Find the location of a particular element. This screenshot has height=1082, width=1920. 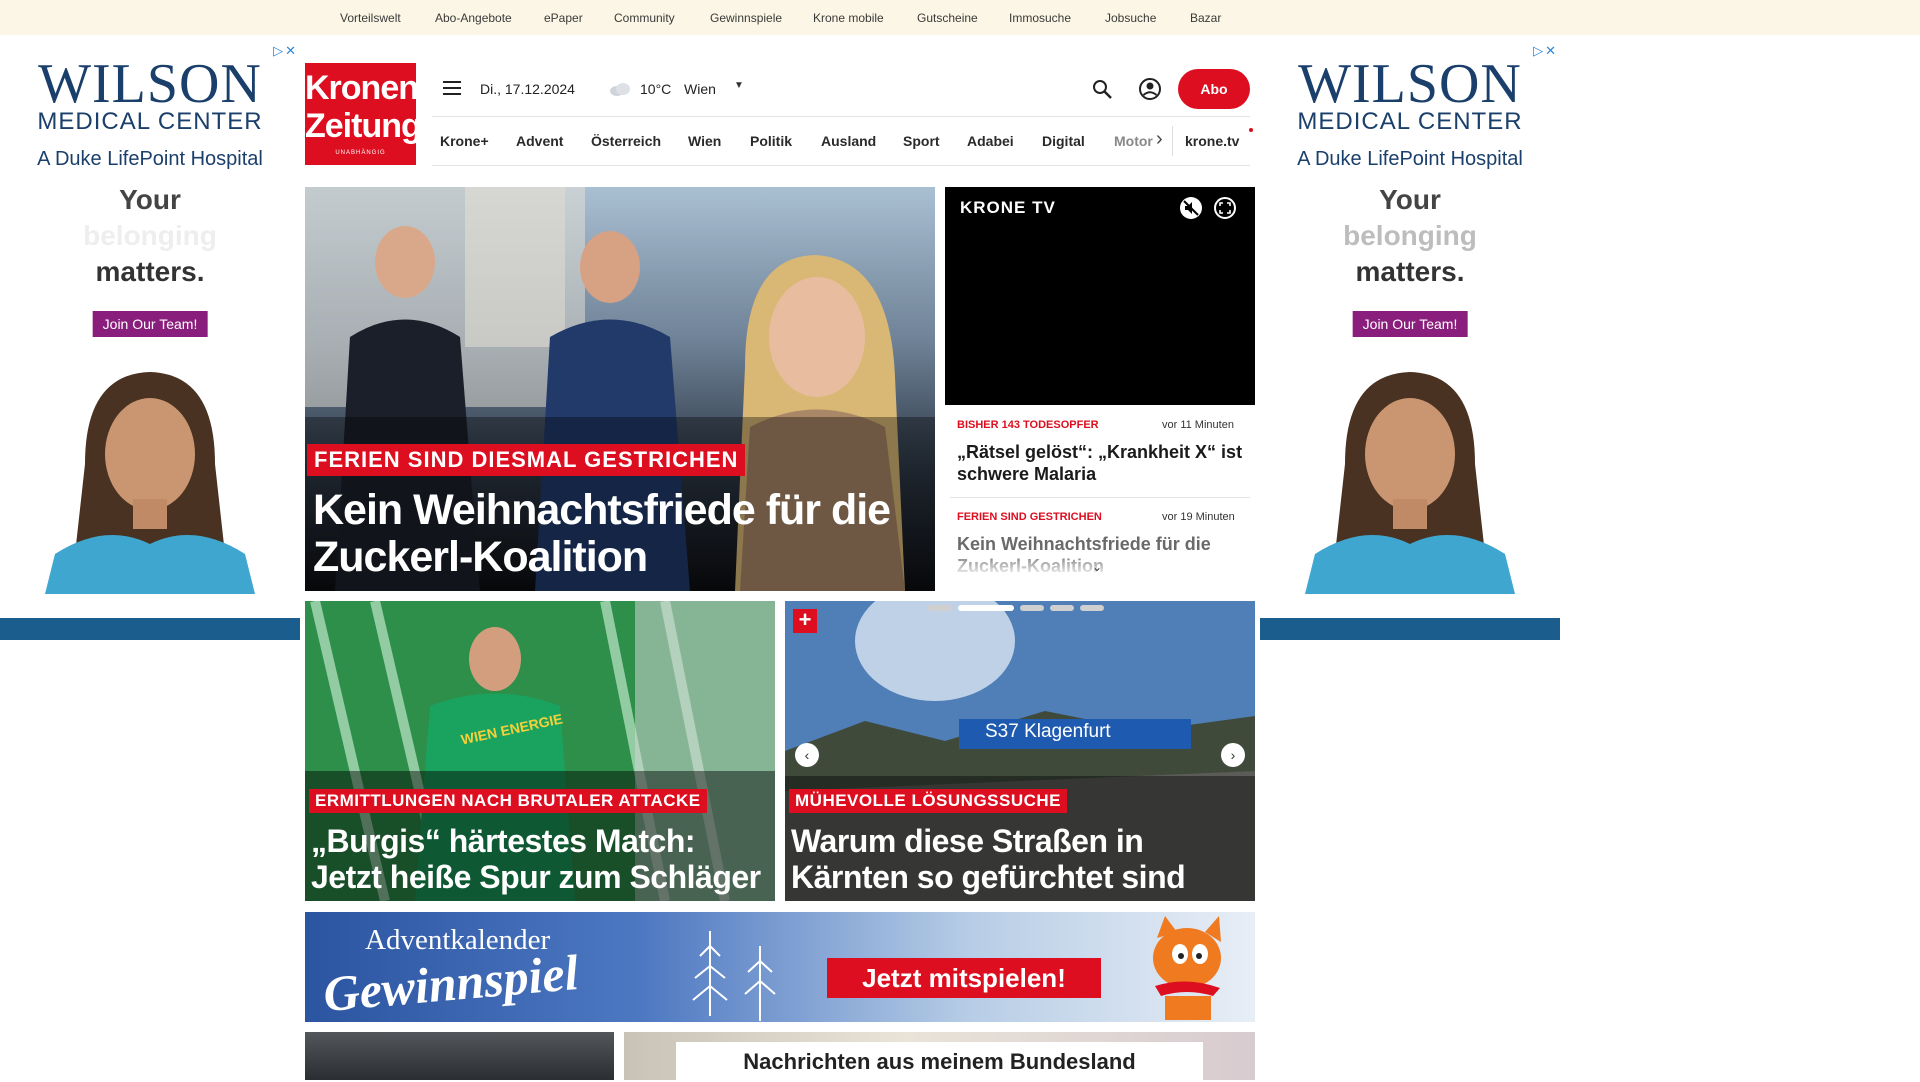

topnav-krone-mobile: Krone mobile is located at coordinates (848, 18).